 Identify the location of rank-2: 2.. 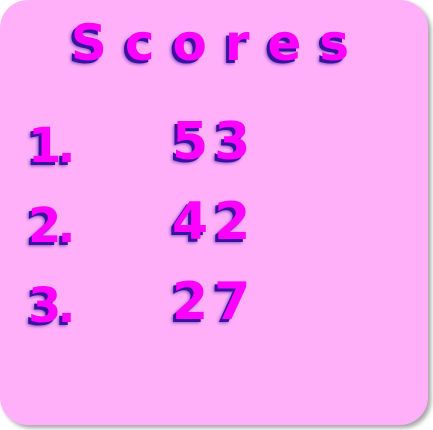
(52, 226).